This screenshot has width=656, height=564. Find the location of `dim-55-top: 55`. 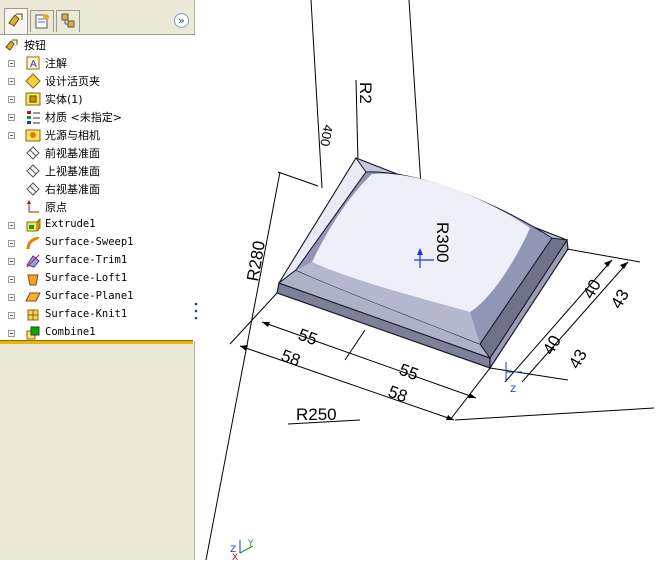

dim-55-top: 55 is located at coordinates (308, 337).